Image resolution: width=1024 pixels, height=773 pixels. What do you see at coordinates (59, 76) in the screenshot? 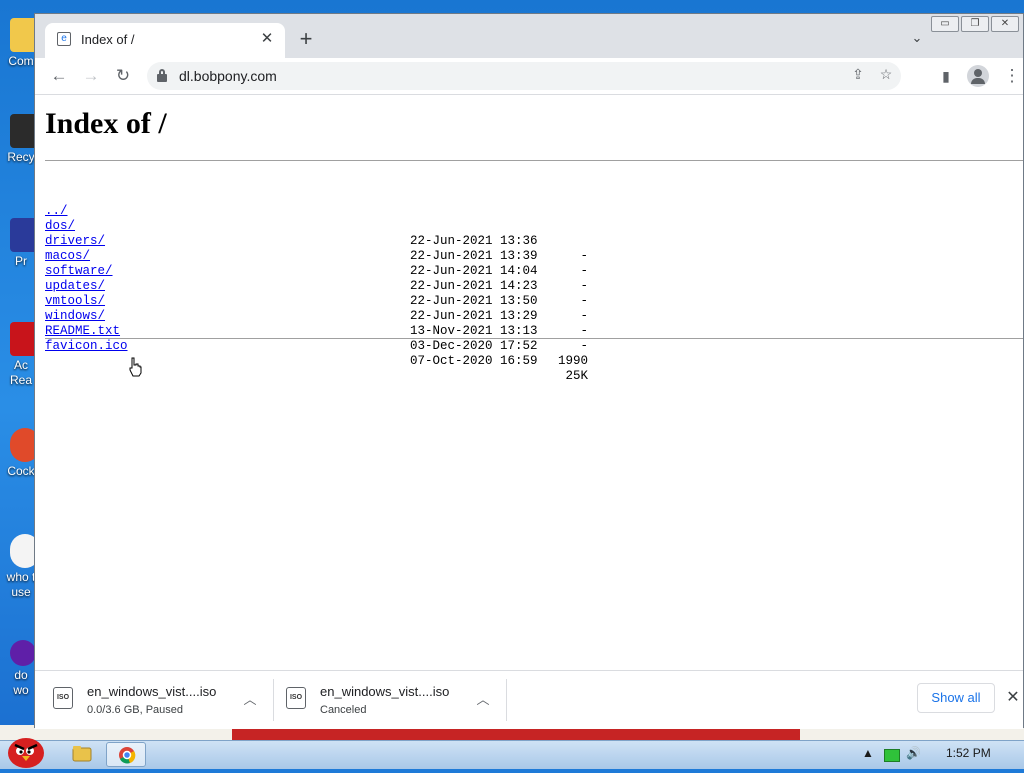
I see `back-arrow-icon: ←` at bounding box center [59, 76].